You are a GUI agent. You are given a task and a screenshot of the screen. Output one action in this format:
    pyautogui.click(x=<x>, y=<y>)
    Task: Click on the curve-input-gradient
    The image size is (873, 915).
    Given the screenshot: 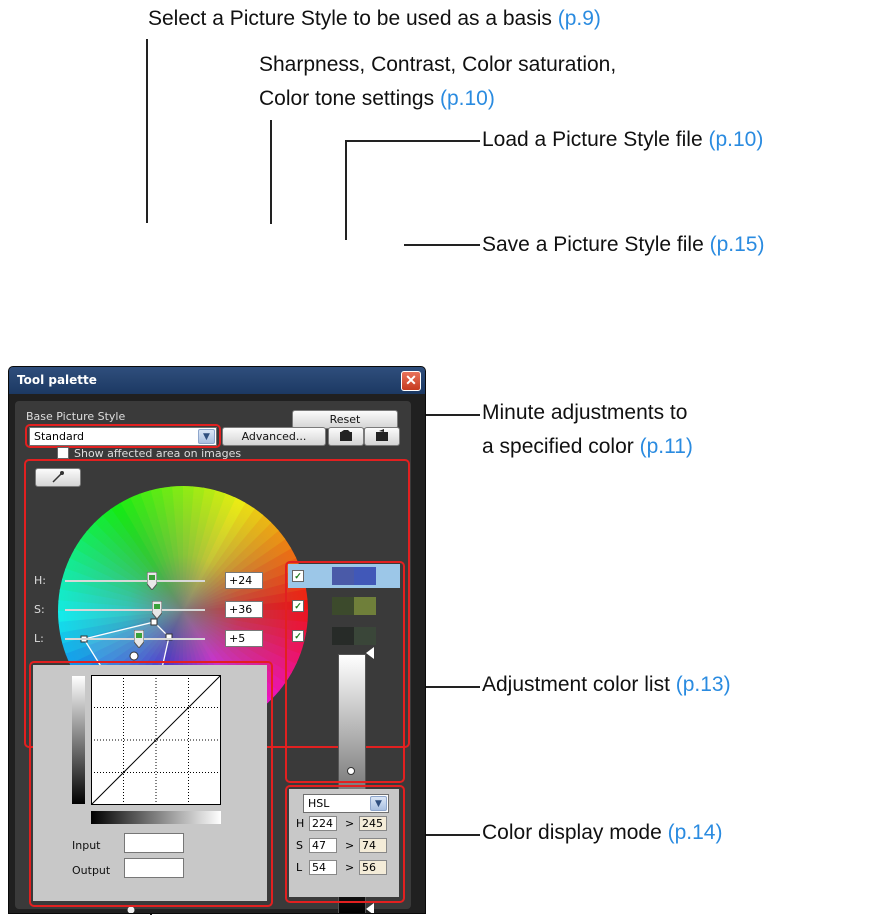 What is the action you would take?
    pyautogui.click(x=156, y=817)
    